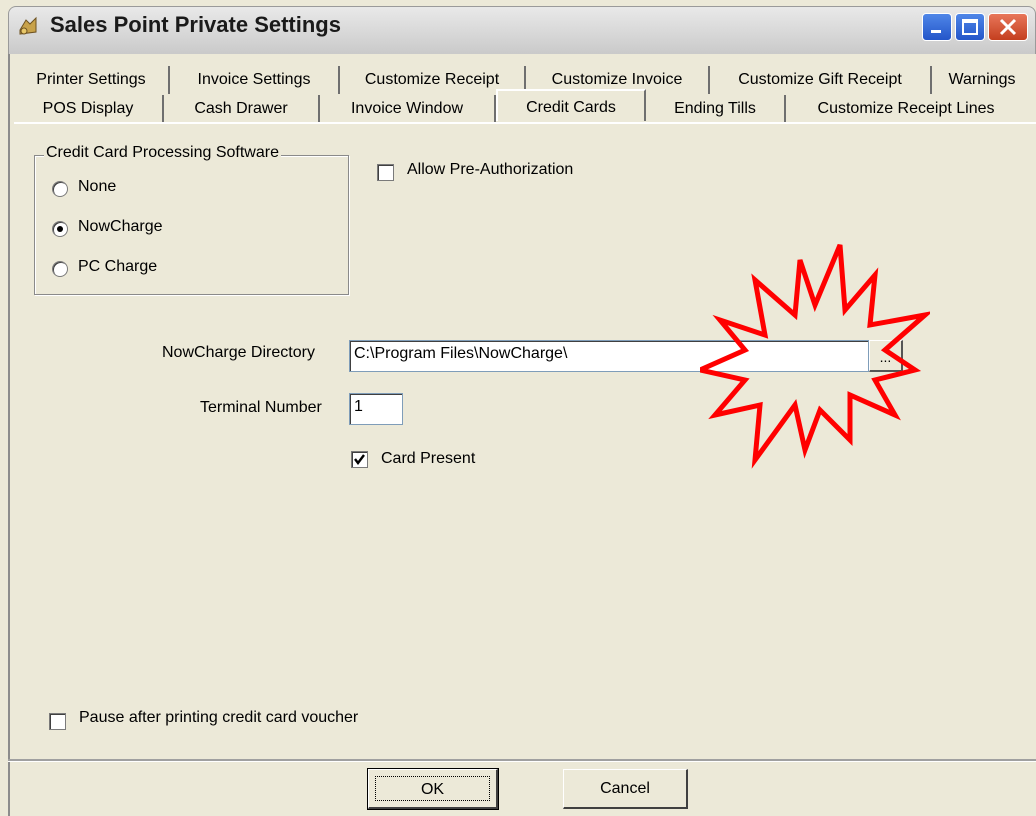 Image resolution: width=1036 pixels, height=816 pixels. I want to click on tab-panel-border, so click(525, 123).